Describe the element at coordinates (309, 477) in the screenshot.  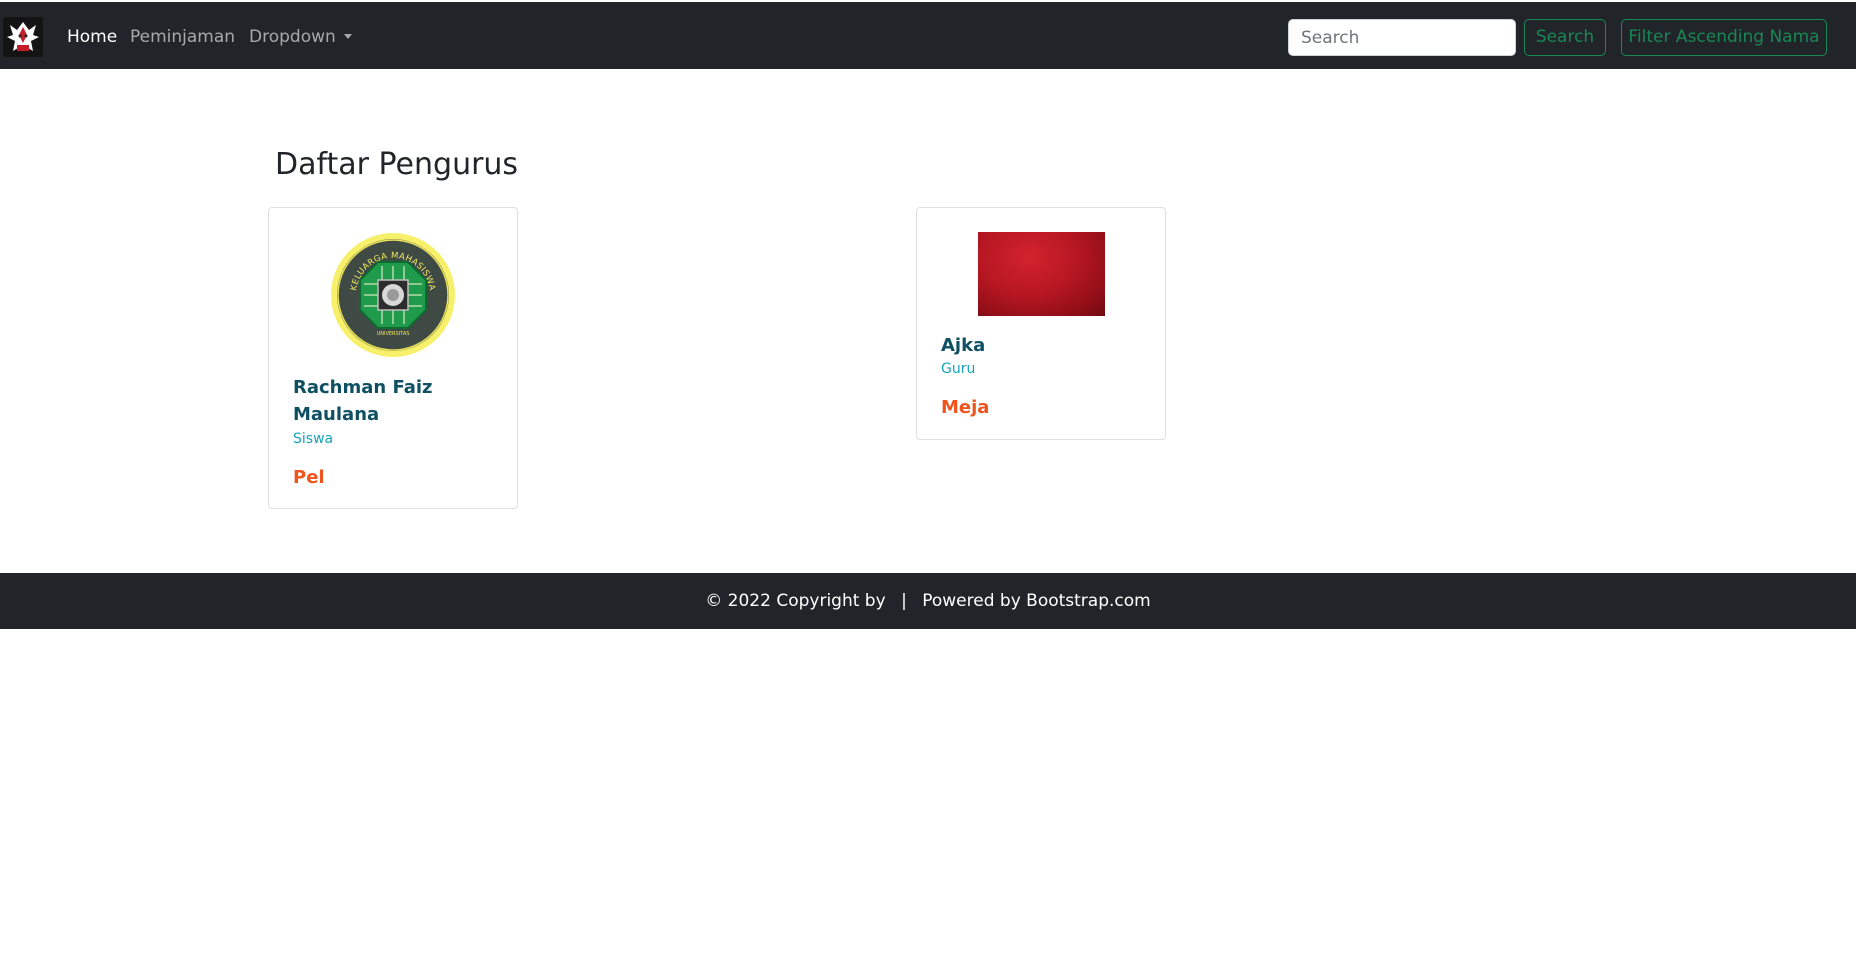
I see `card-item: Pel` at that location.